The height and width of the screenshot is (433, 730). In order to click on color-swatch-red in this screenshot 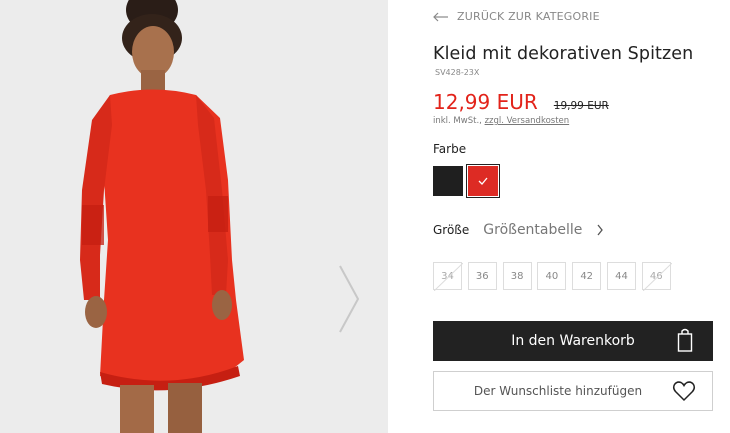, I will do `click(483, 181)`.